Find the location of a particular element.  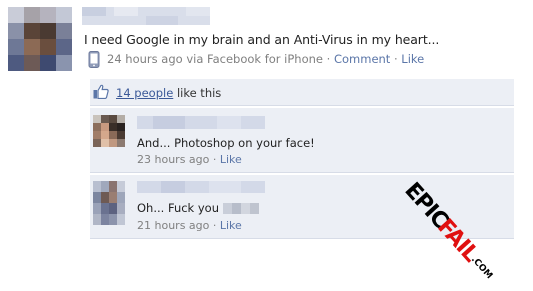

comment-text: Oh... Fuck you is located at coordinates (198, 208).